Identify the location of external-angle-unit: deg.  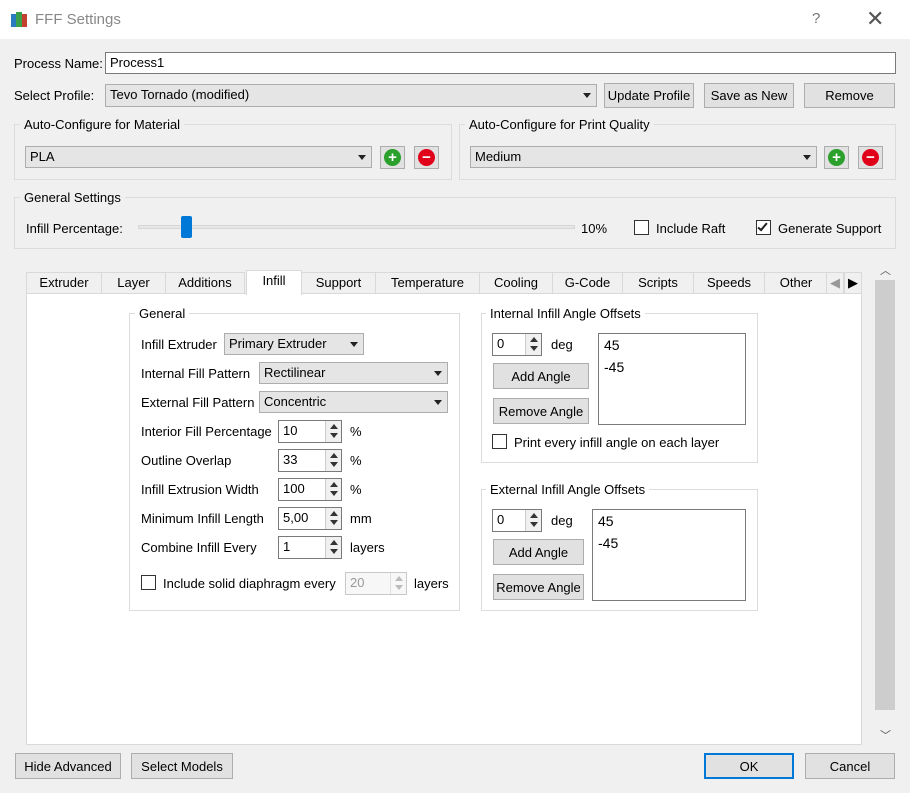
(562, 520).